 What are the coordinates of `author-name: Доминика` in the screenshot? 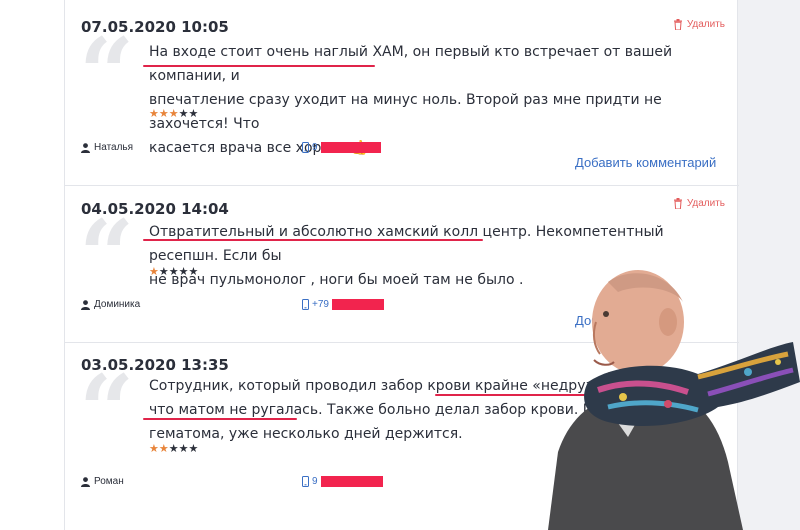 It's located at (117, 304).